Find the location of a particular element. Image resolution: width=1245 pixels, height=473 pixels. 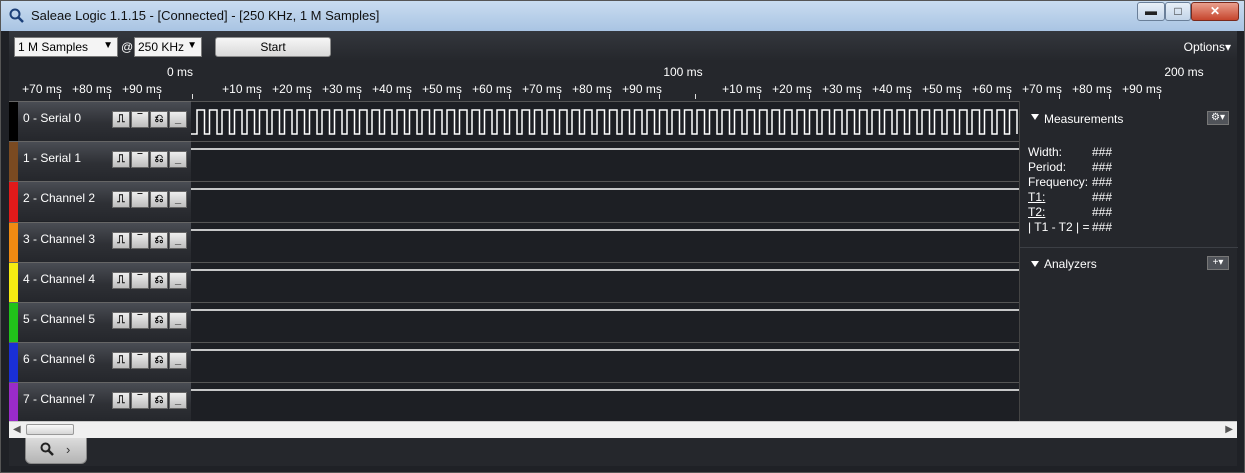

channel-name: 1 - Serial 1 is located at coordinates (52, 158).